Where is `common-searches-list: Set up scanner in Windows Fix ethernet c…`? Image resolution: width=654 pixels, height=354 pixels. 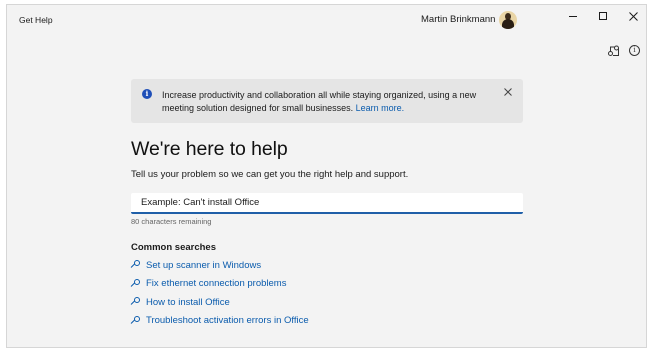 common-searches-list: Set up scanner in Windows Fix ethernet c… is located at coordinates (219, 293).